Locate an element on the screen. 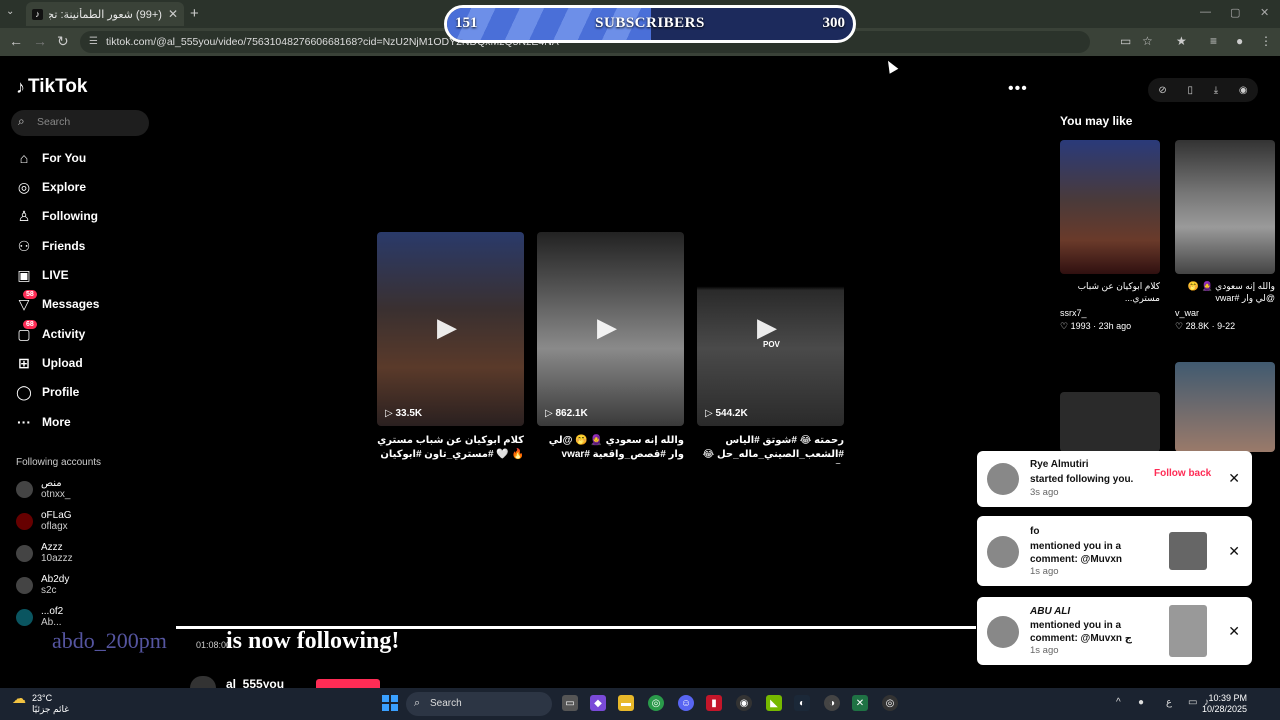 This screenshot has height=720, width=1280. app-icon: ◑ is located at coordinates (832, 703).